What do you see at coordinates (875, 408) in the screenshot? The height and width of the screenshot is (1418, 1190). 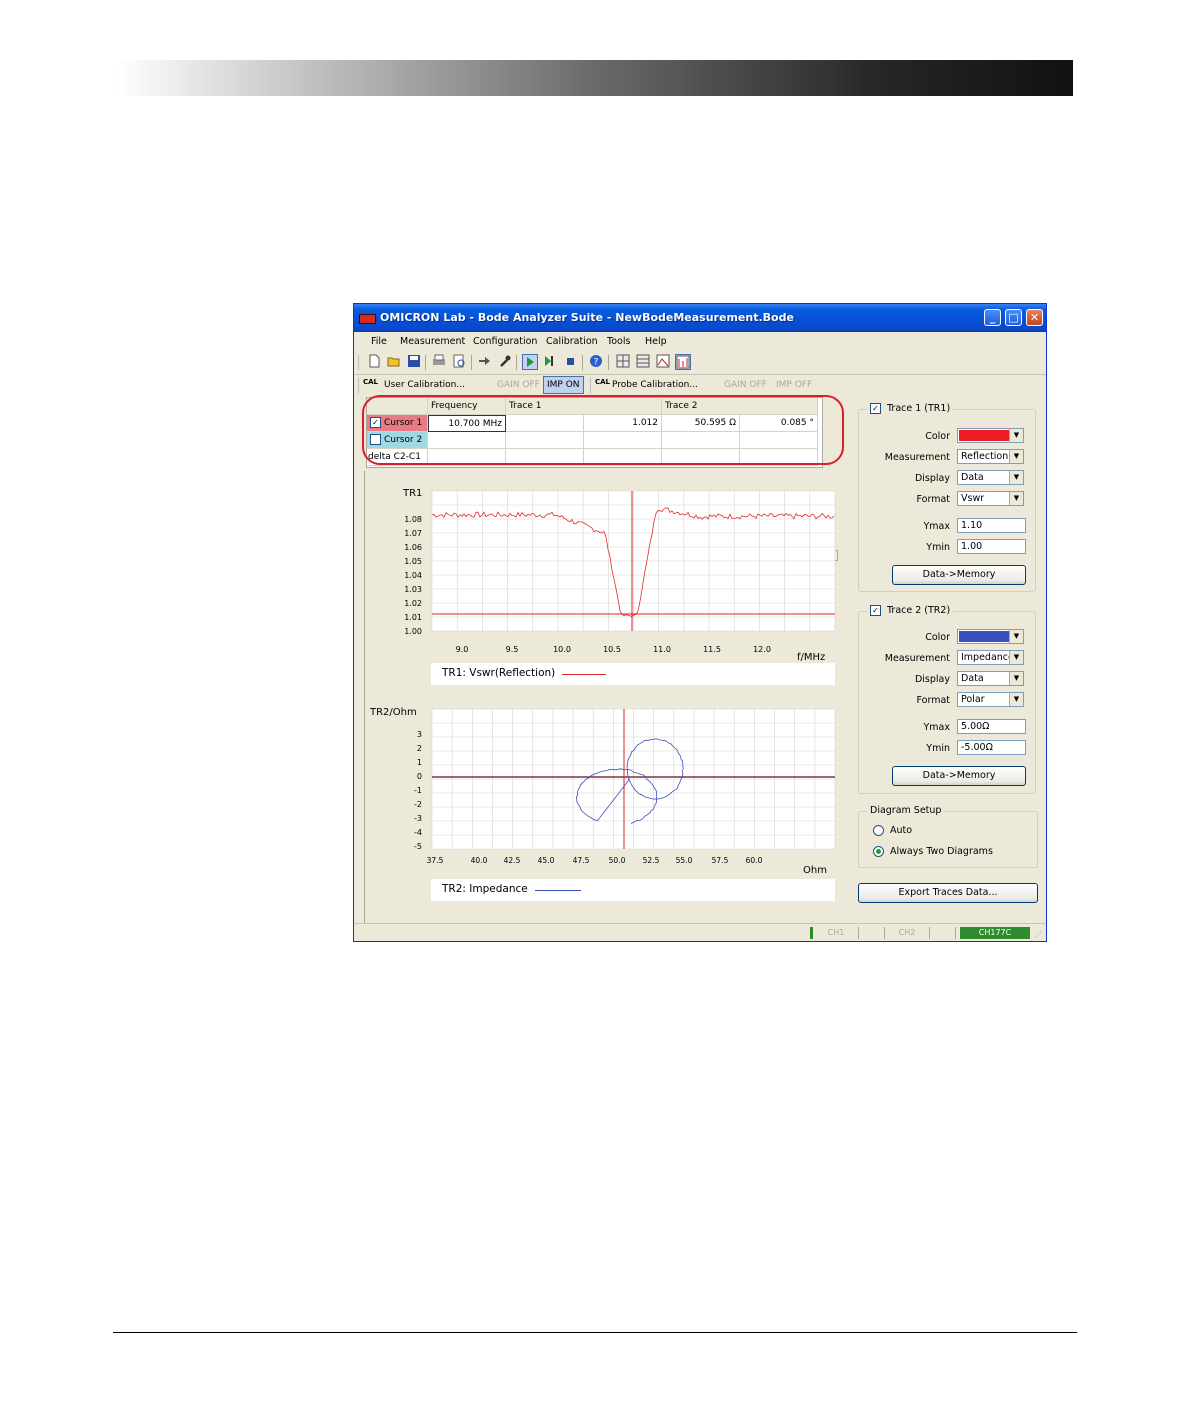 I see `trace1-checkbox: ✓` at bounding box center [875, 408].